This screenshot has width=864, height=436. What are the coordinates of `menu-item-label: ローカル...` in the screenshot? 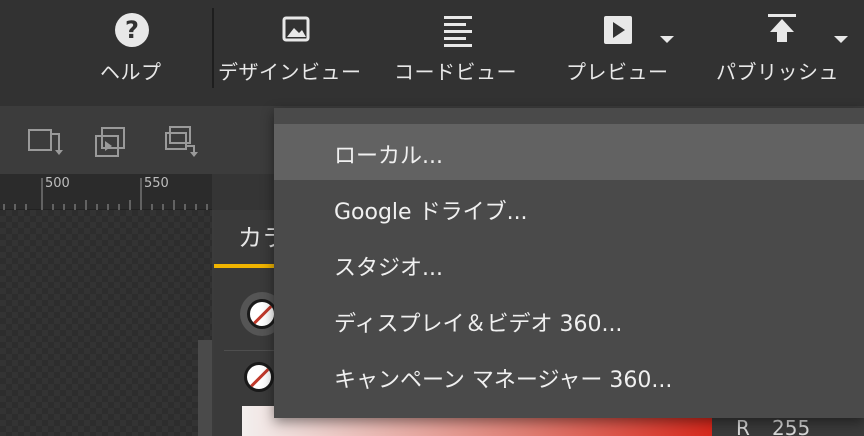 It's located at (388, 156).